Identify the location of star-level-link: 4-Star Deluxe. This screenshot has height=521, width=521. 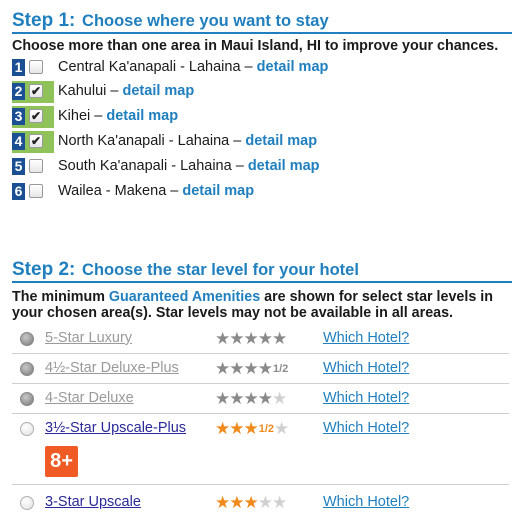
(89, 398).